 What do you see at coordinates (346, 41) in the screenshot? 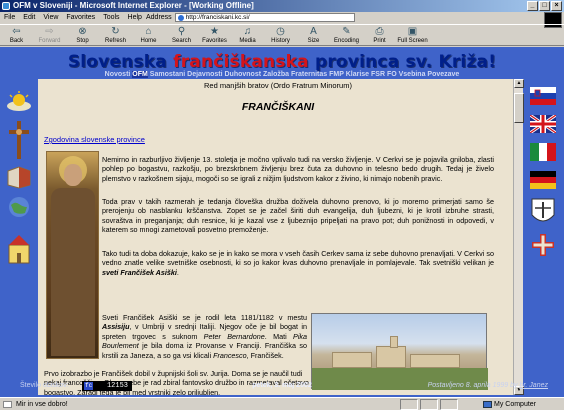
I see `toolbar-label: Encoding` at bounding box center [346, 41].